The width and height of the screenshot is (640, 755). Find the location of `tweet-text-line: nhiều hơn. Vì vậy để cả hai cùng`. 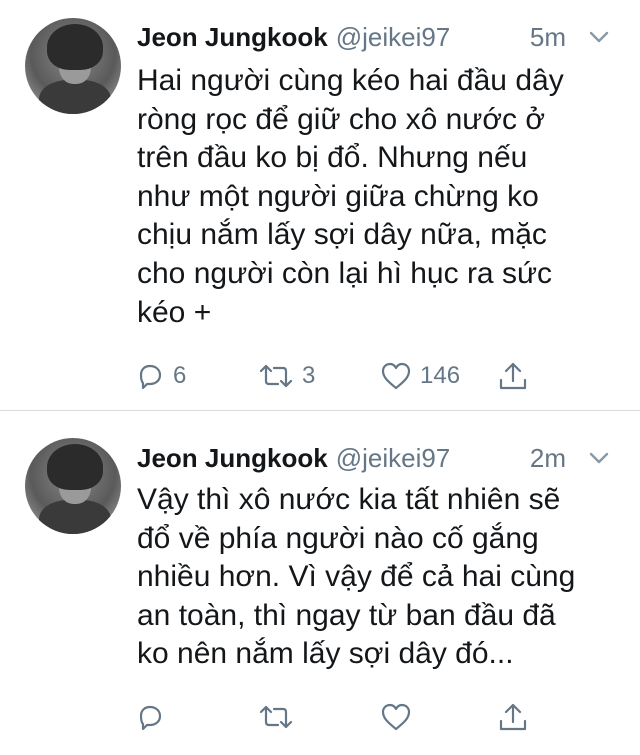

tweet-text-line: nhiều hơn. Vì vậy để cả hai cùng is located at coordinates (356, 577).